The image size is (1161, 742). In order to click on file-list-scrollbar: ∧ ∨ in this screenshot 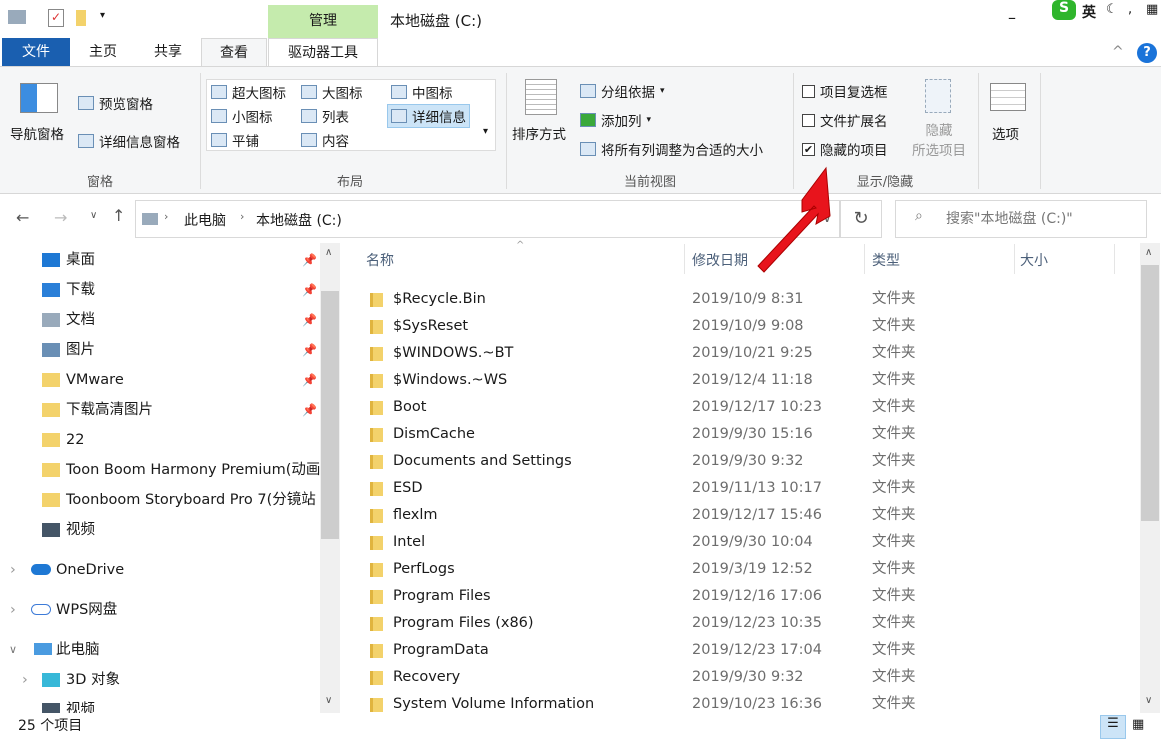, I will do `click(1150, 478)`.